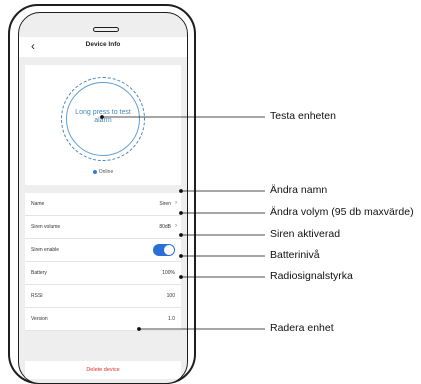 The image size is (421, 384). Describe the element at coordinates (342, 212) in the screenshot. I see `annotation-volume: Ändra volym (95 db maxvärde)` at that location.